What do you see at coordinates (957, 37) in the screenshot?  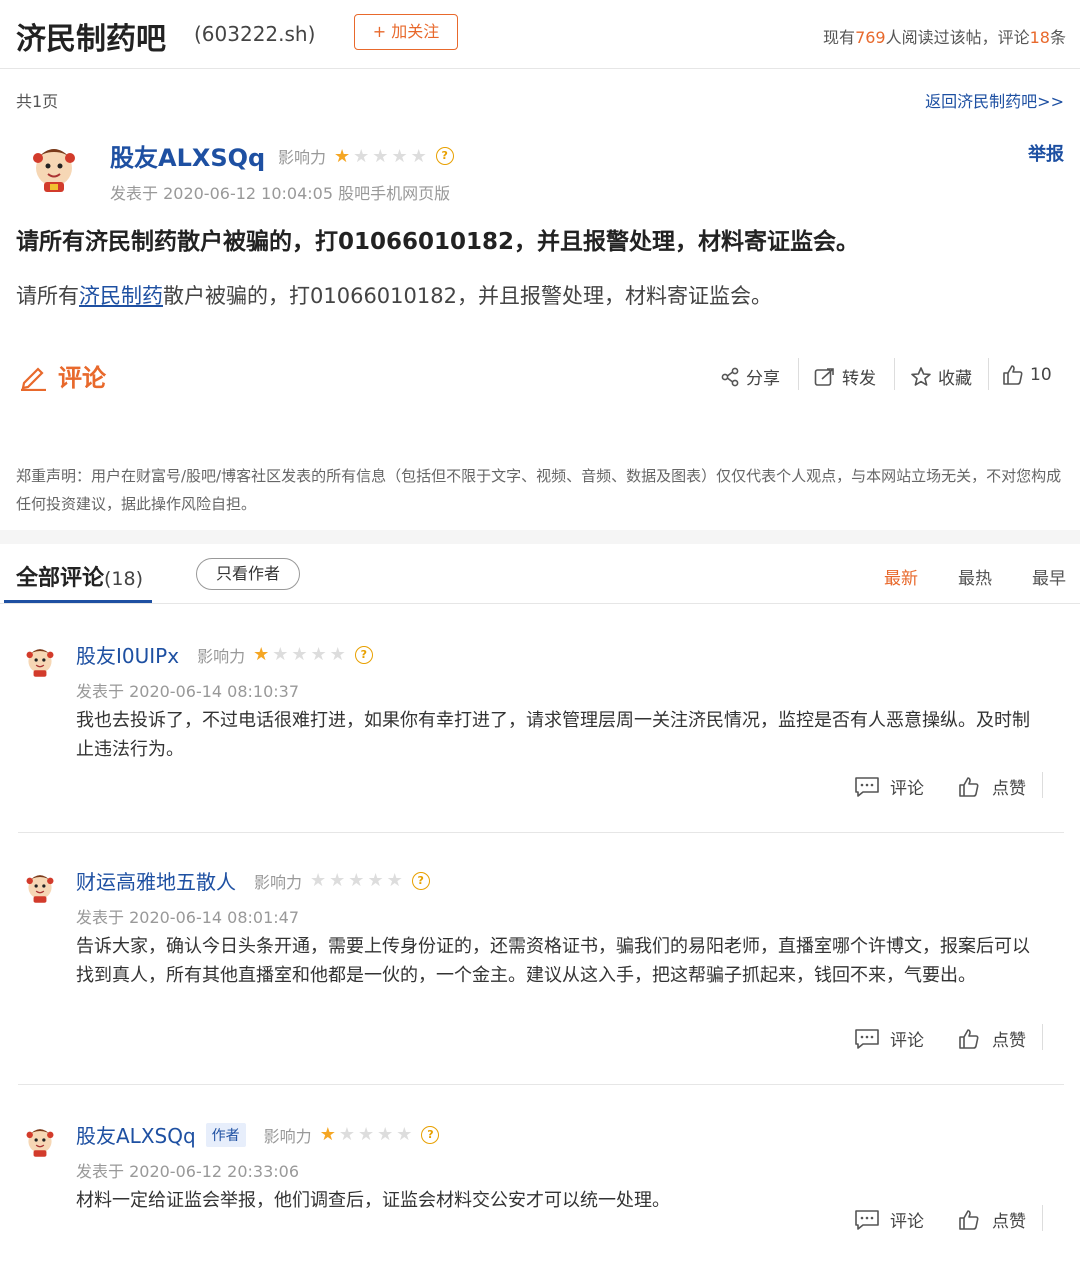 I see `stats-mid: 人阅读过该帖，评论` at bounding box center [957, 37].